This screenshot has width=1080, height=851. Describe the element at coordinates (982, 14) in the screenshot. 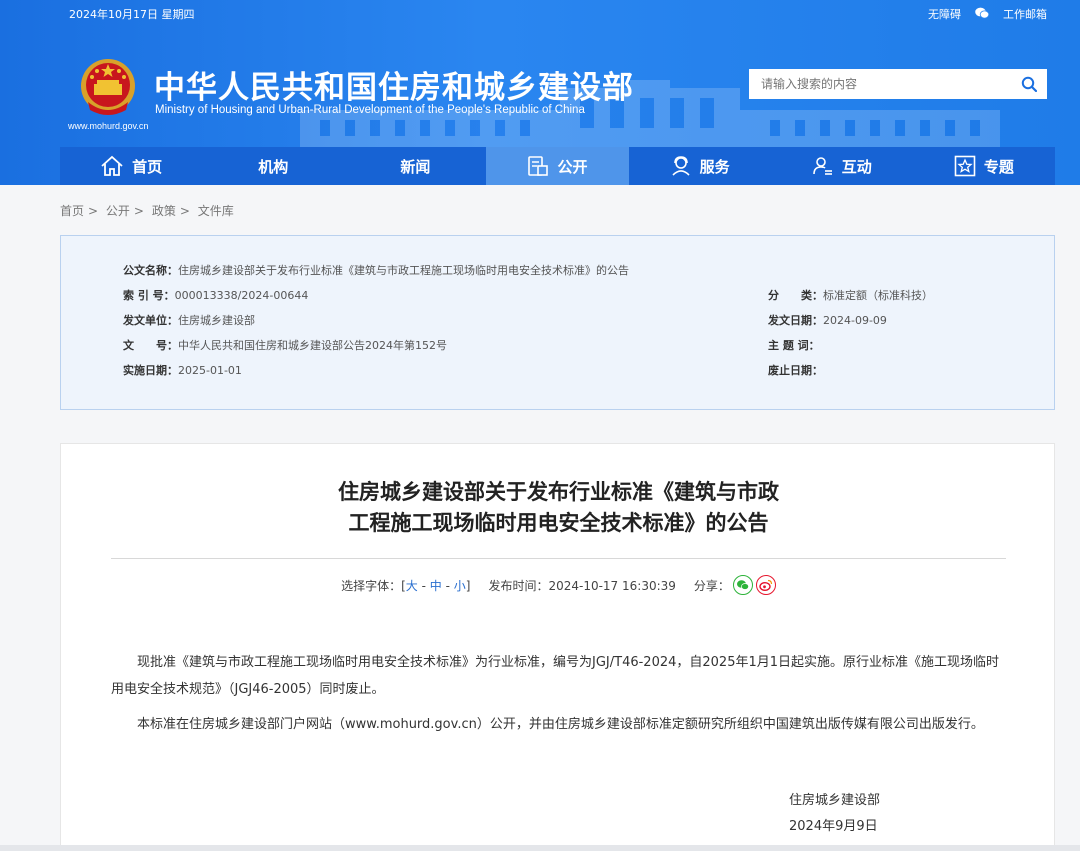

I see `wechat-icon` at that location.